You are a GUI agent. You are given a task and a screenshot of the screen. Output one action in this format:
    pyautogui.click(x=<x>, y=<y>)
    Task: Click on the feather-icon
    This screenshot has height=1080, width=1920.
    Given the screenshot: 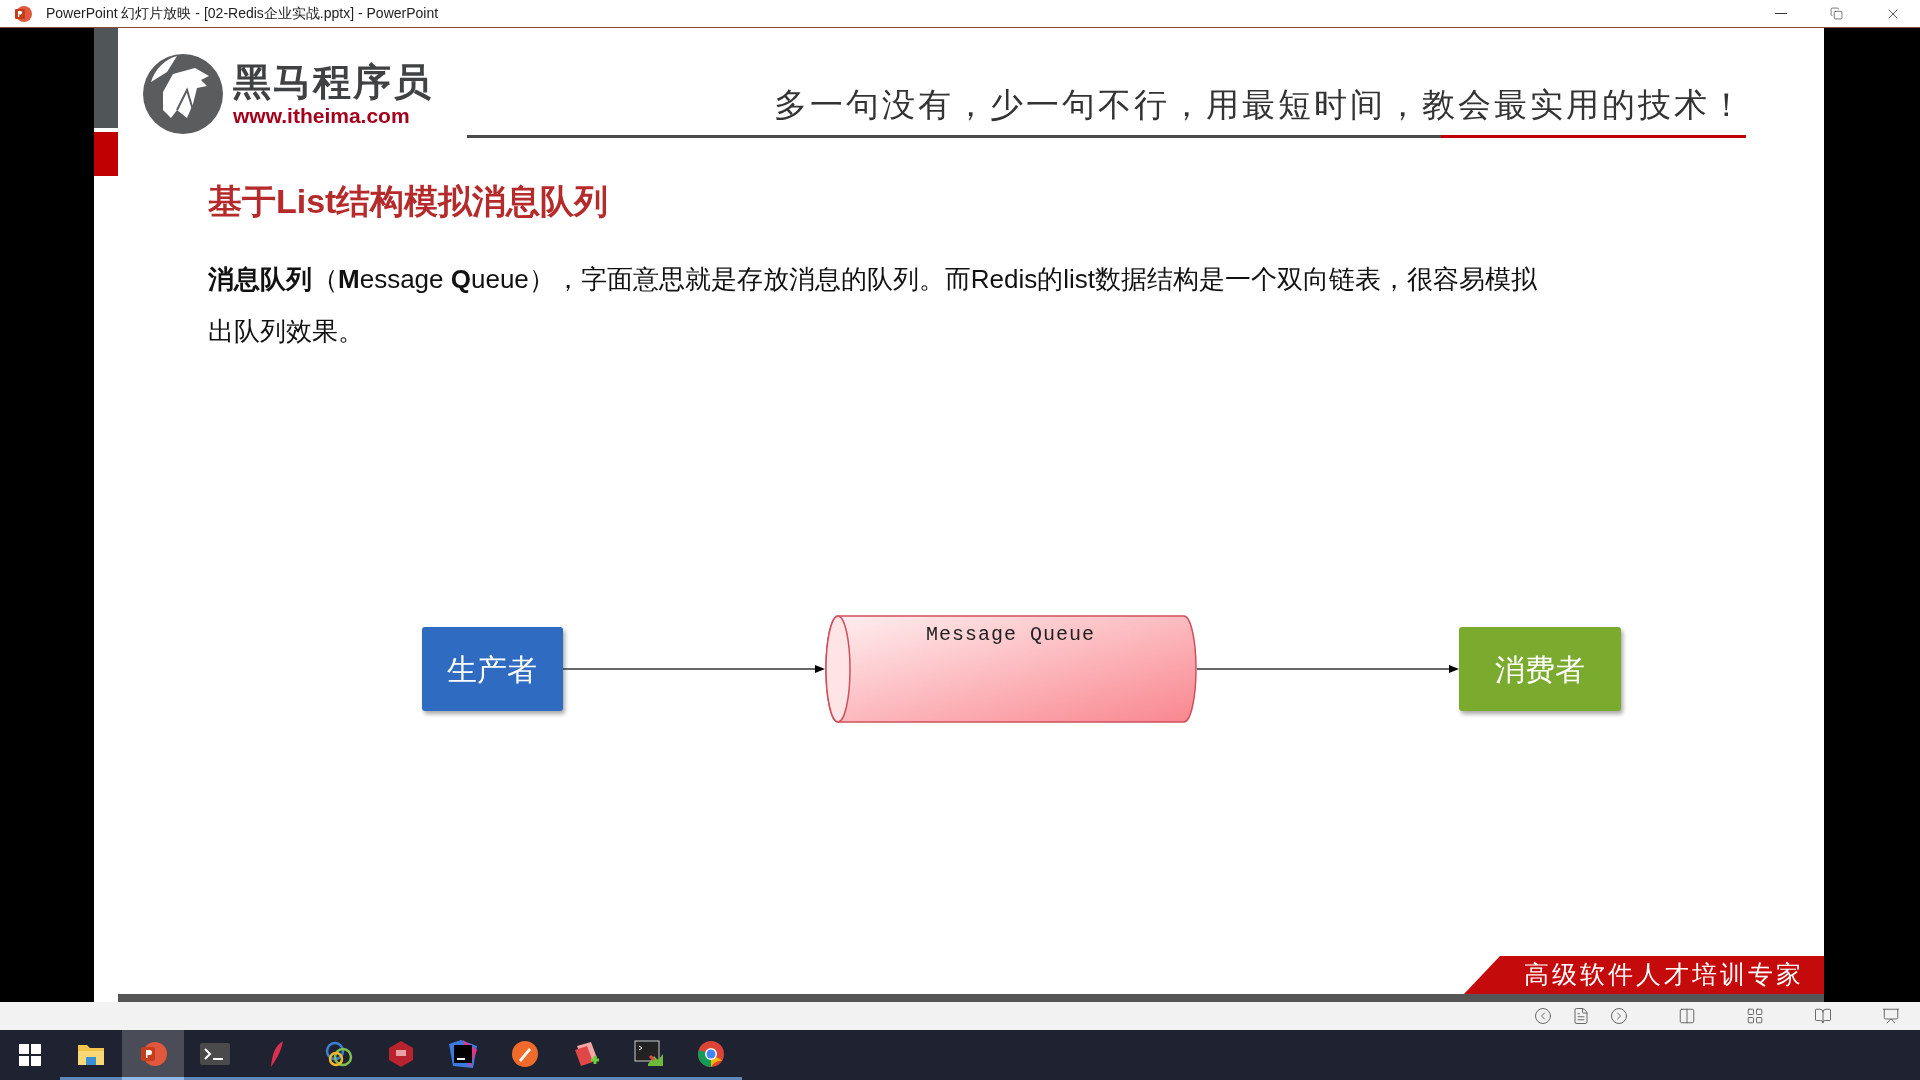 What is the action you would take?
    pyautogui.click(x=277, y=1053)
    